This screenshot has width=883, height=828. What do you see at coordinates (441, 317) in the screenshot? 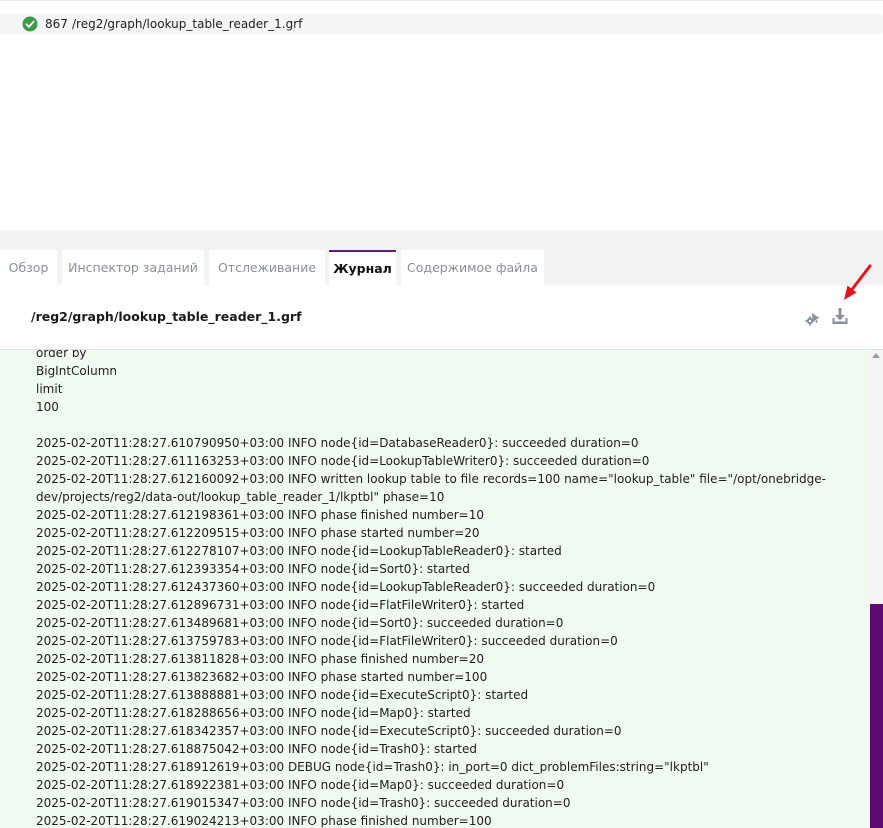
I see `log-header: /reg2/graph/lookup_table_reader_1.grf` at bounding box center [441, 317].